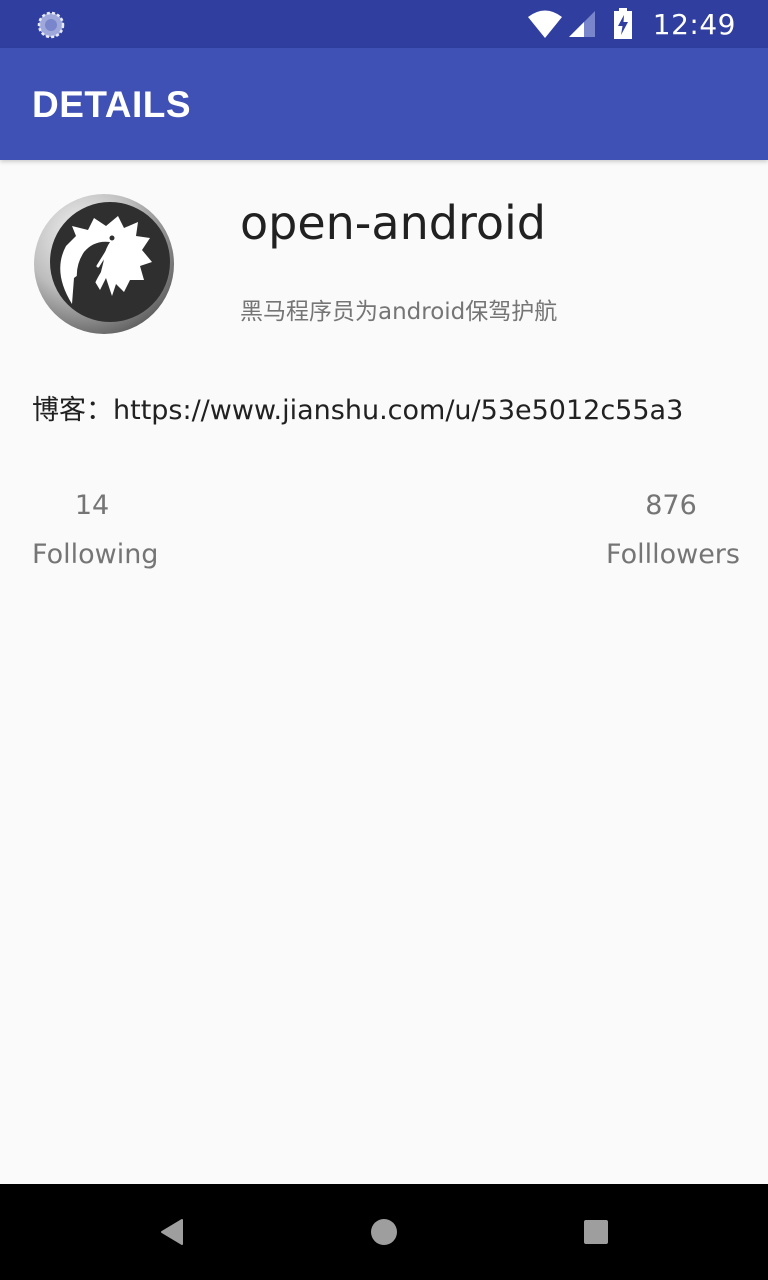  Describe the element at coordinates (72, 410) in the screenshot. I see `blog-label: 博客：` at that location.